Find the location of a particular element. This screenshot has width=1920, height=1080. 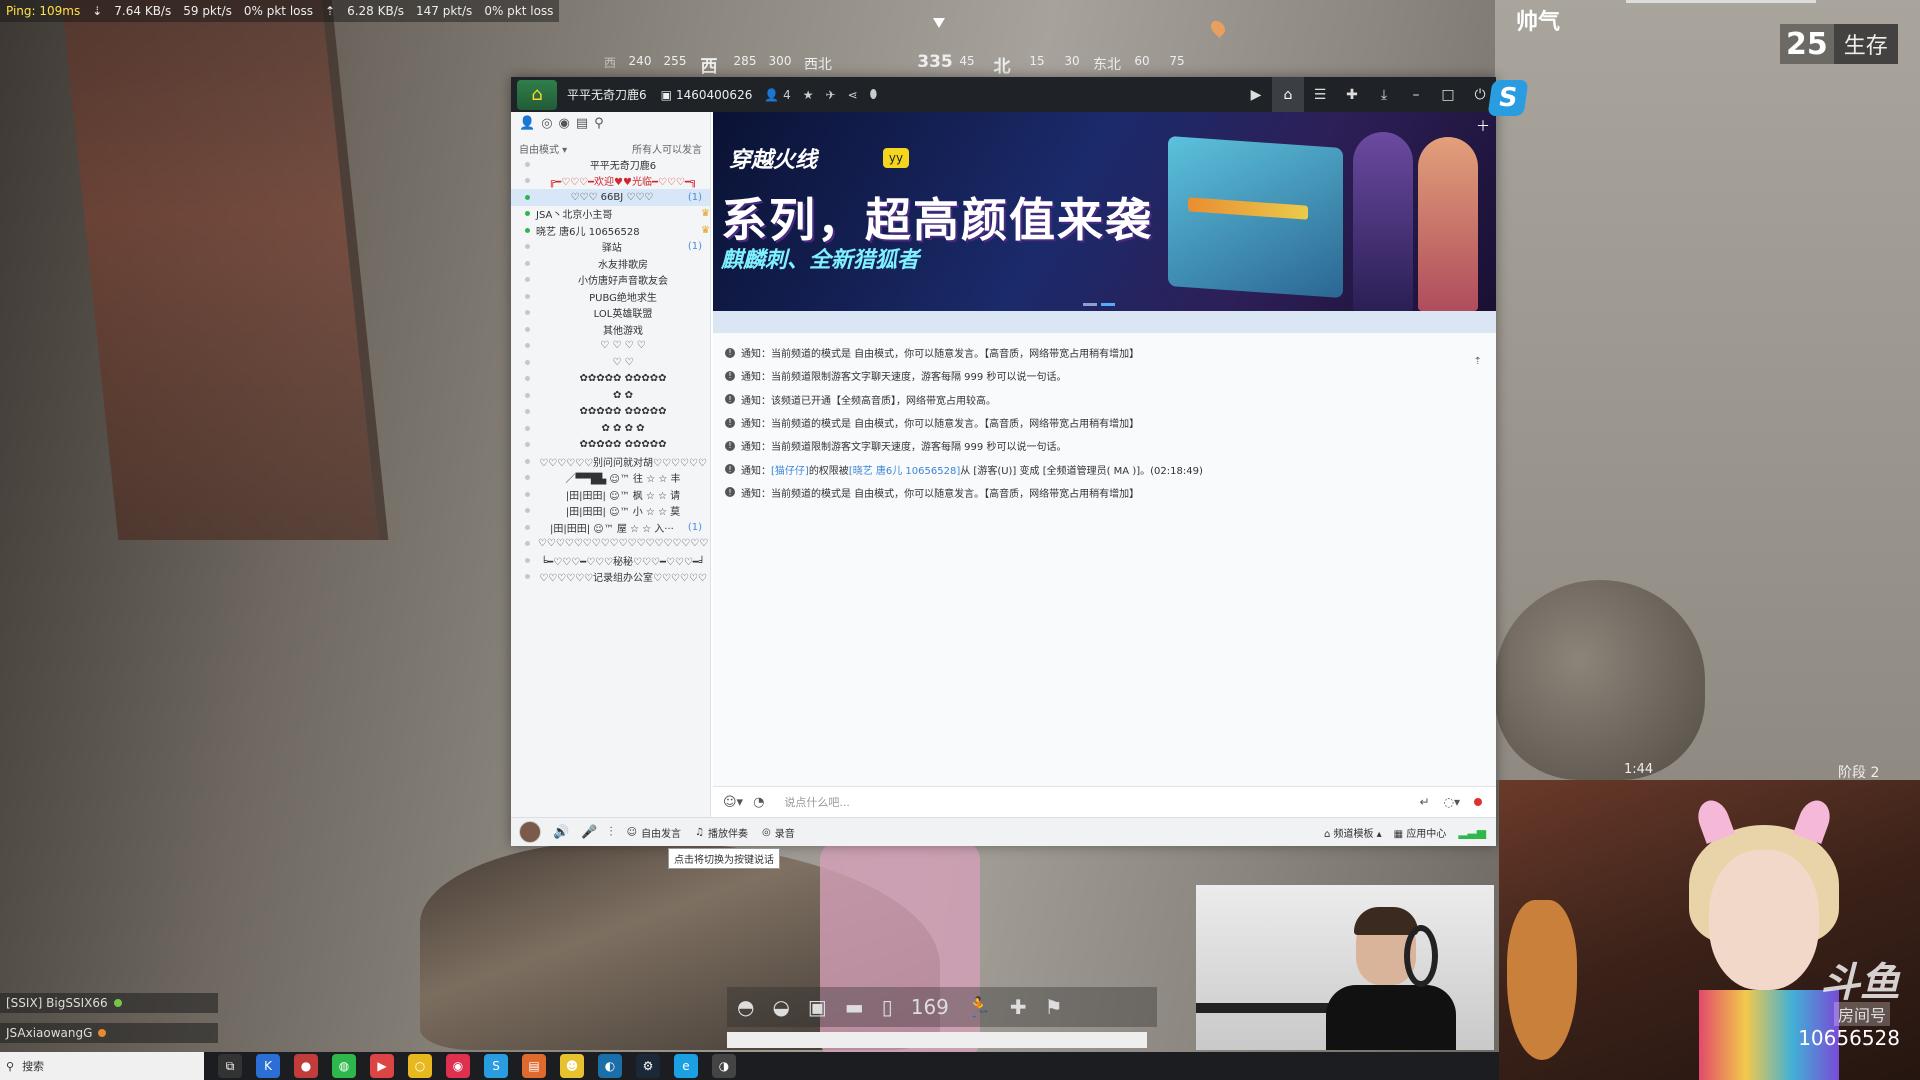

channel-item: ♡♡♡♡♡♡记录组办公室♡♡♡♡♡♡ is located at coordinates (610, 577).